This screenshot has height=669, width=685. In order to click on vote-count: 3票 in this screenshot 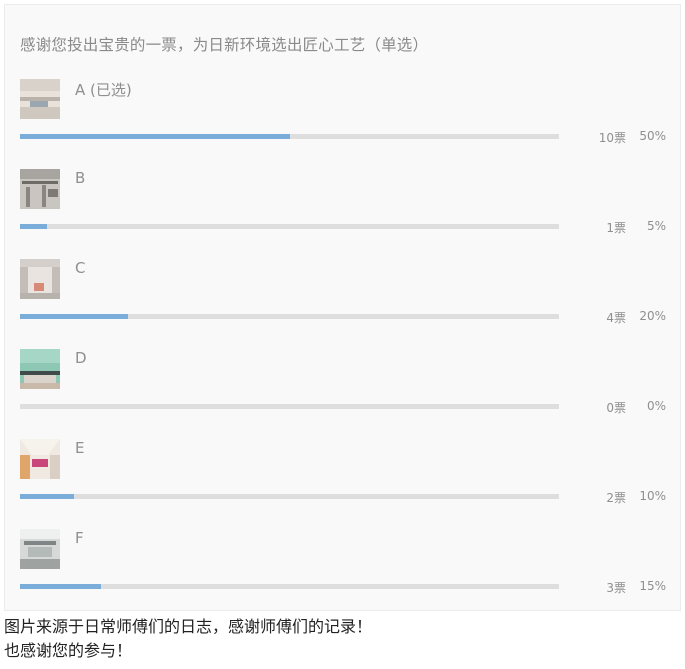, I will do `click(616, 588)`.